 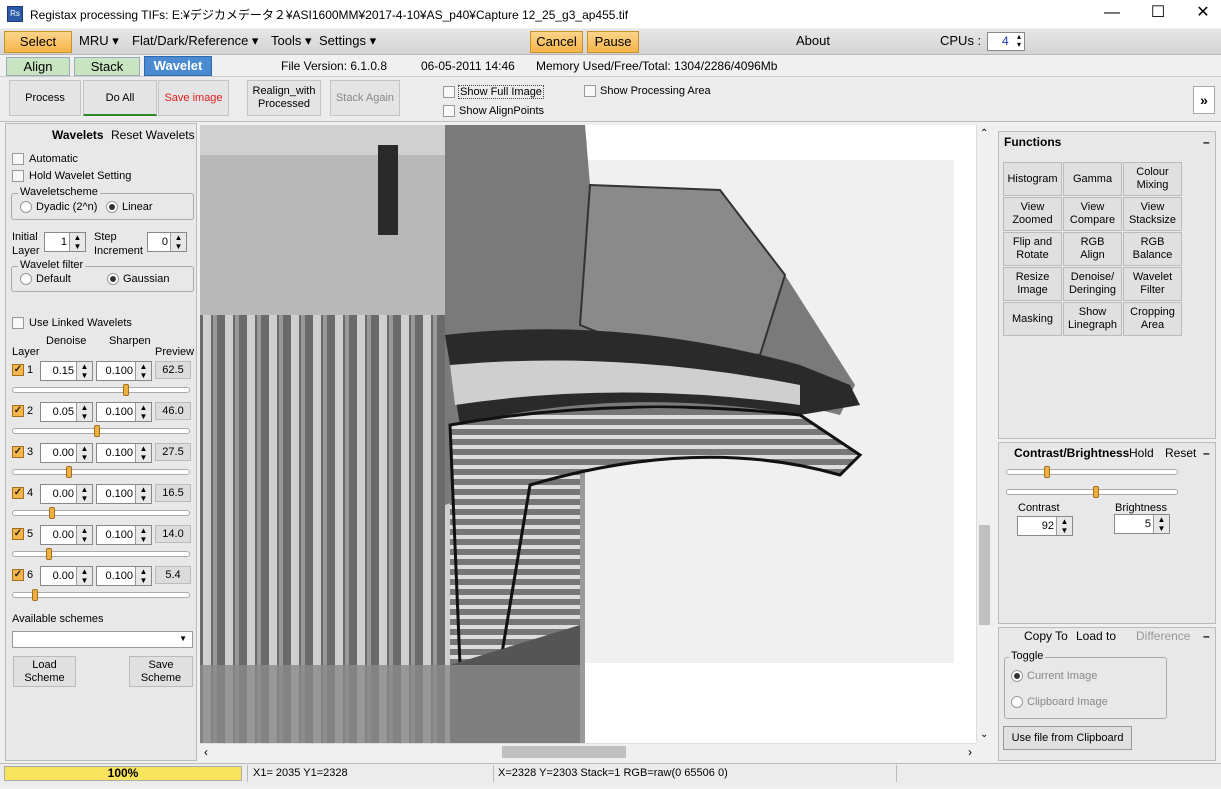 I want to click on function-button: RGB Balance, so click(x=1152, y=249).